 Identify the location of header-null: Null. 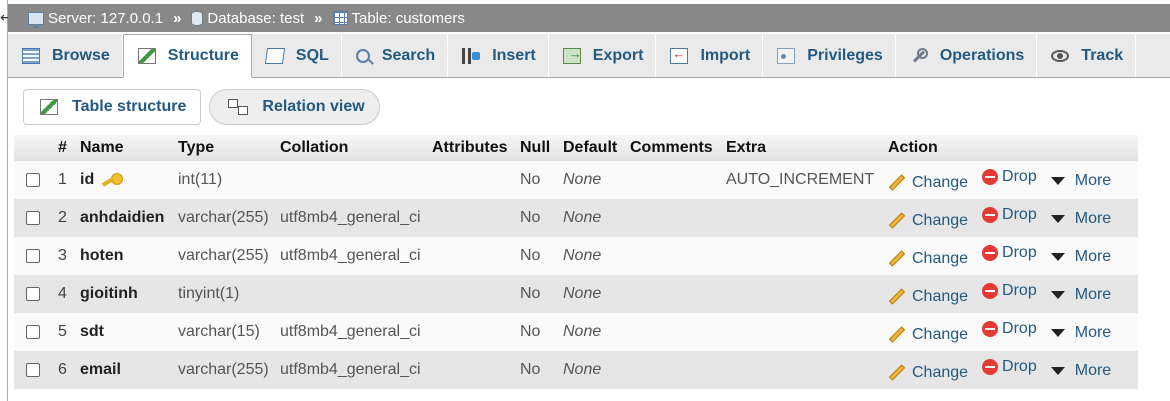
(537, 148).